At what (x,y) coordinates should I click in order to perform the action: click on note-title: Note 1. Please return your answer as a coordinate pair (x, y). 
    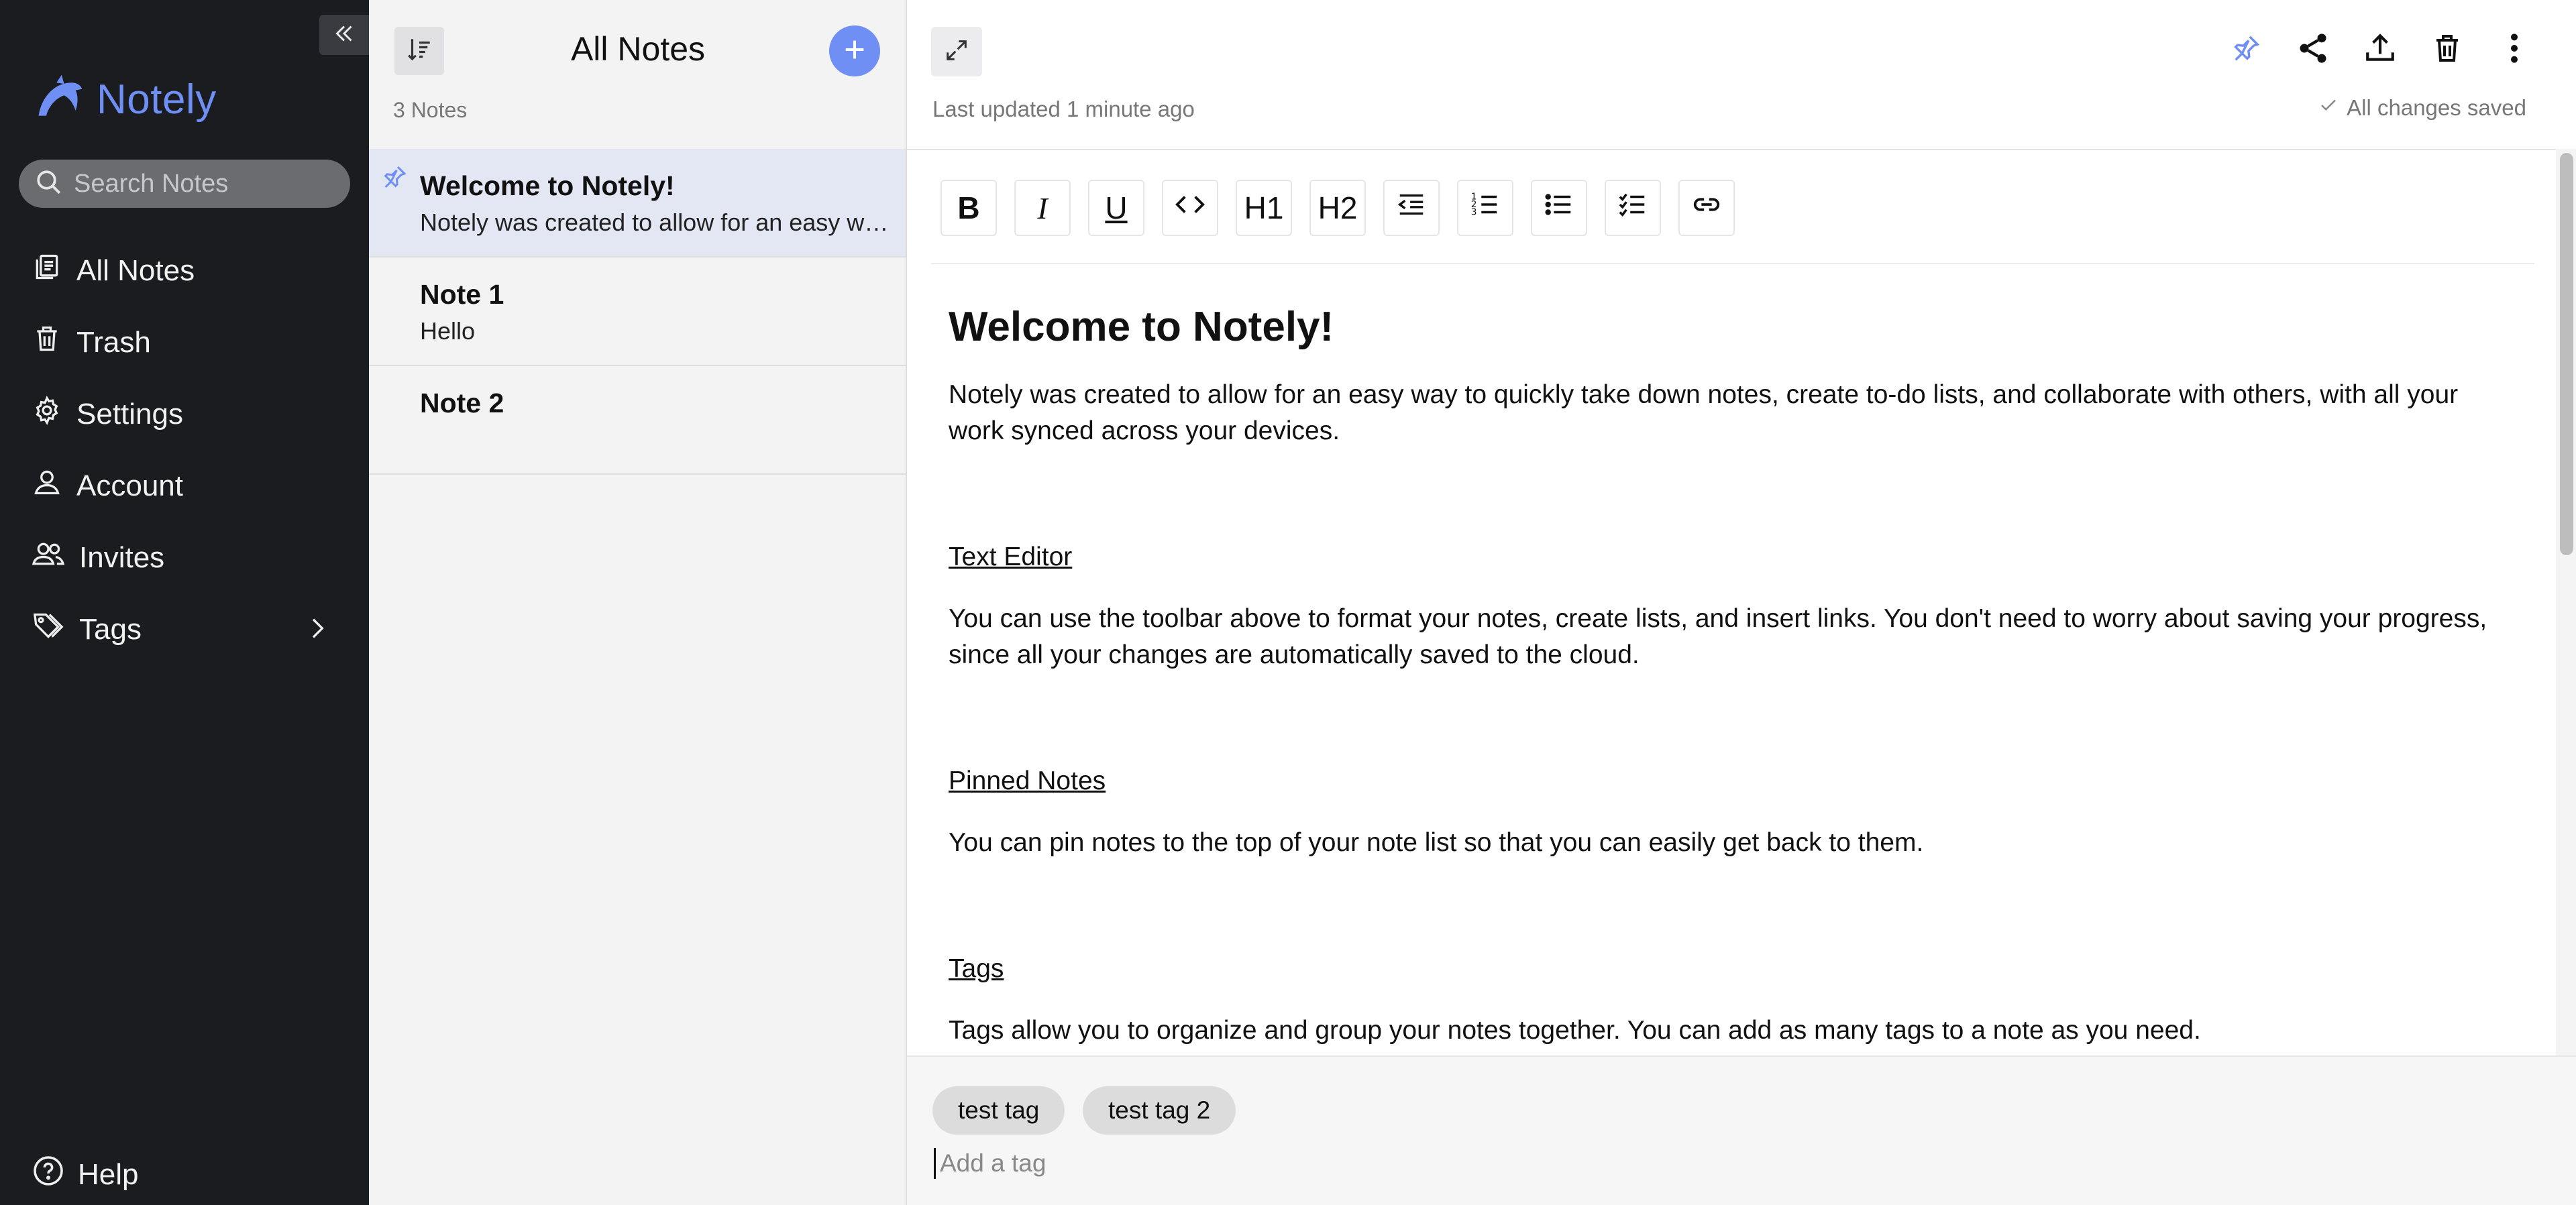
    Looking at the image, I should click on (462, 294).